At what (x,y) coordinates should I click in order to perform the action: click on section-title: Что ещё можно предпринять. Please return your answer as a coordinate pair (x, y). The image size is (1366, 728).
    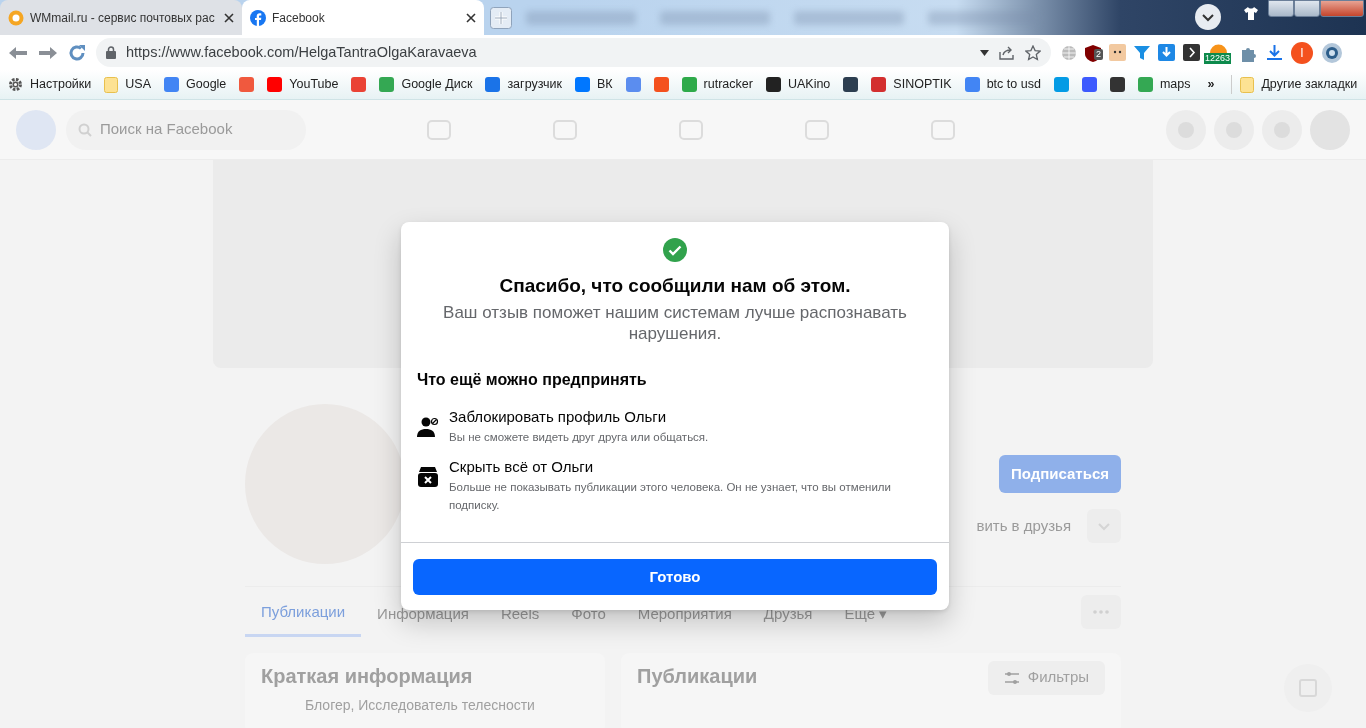
    Looking at the image, I should click on (532, 380).